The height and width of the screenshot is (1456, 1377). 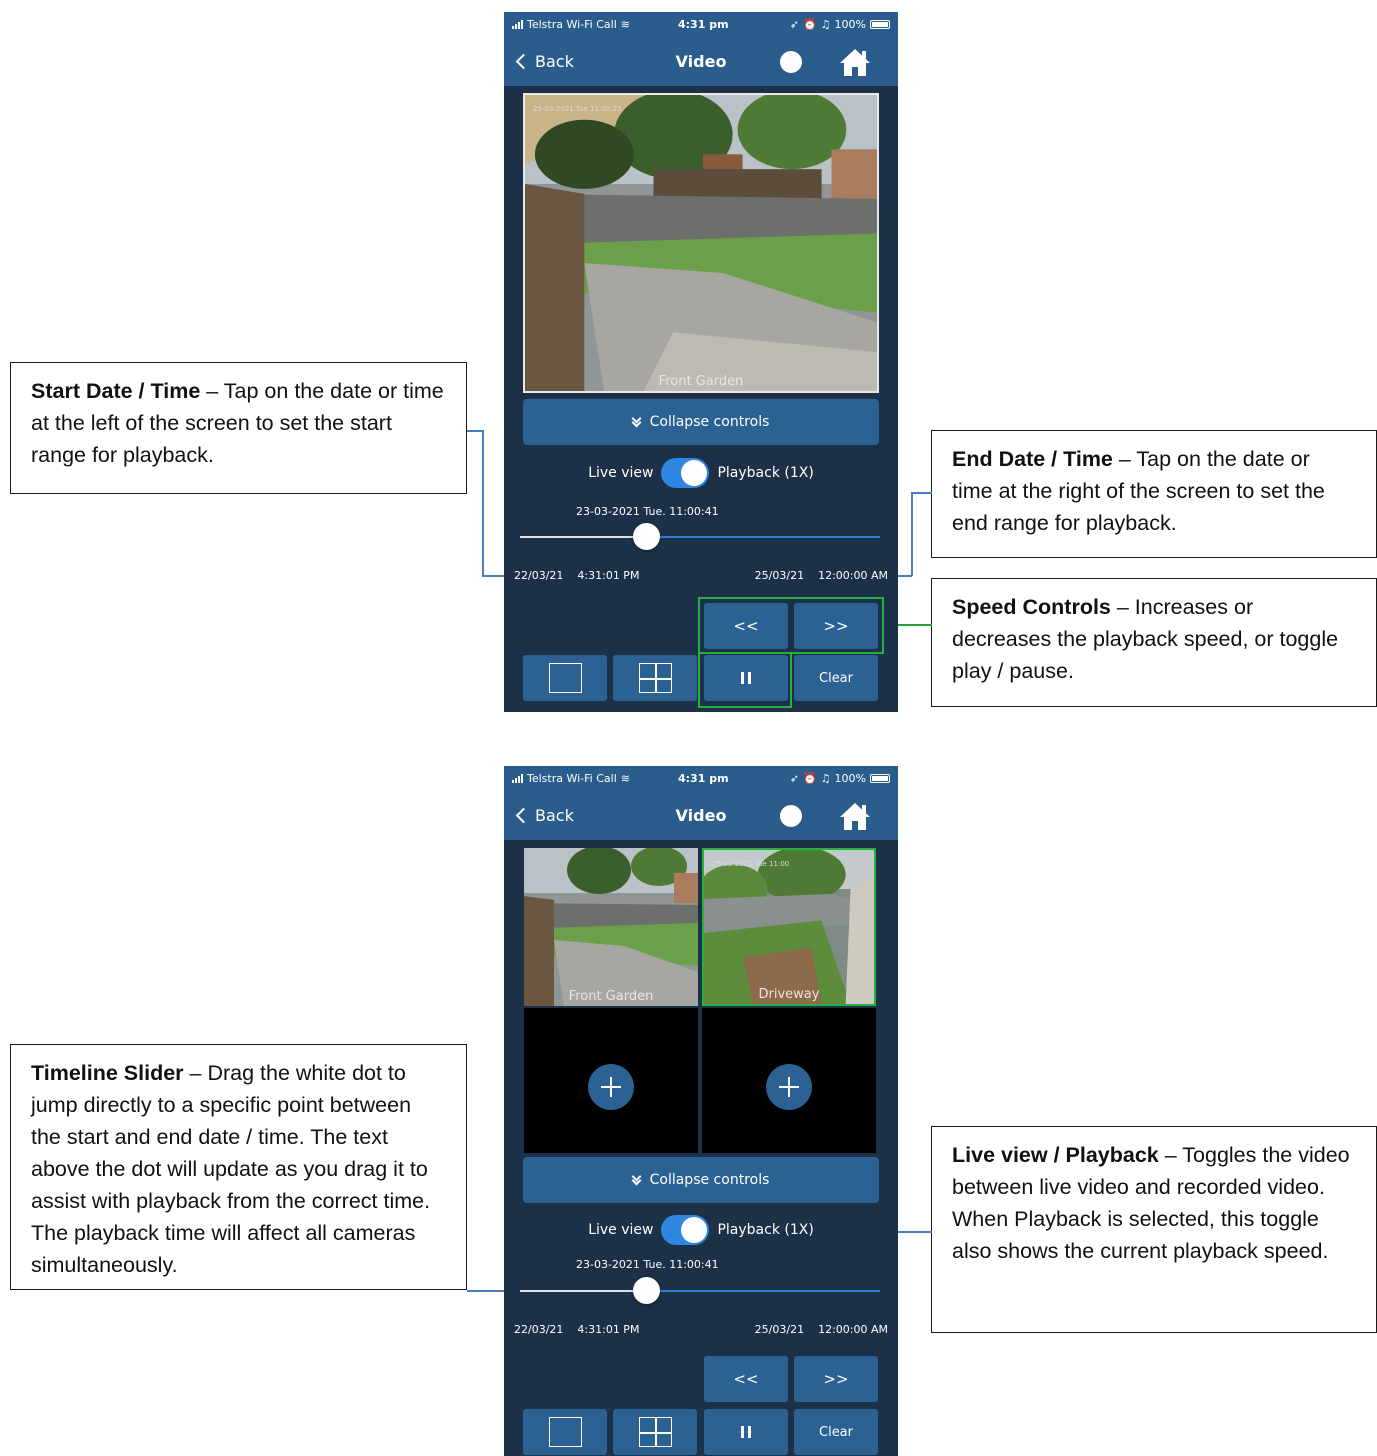 I want to click on camera-timestamp: 25-03-2021 Tue 11:00, so click(x=751, y=864).